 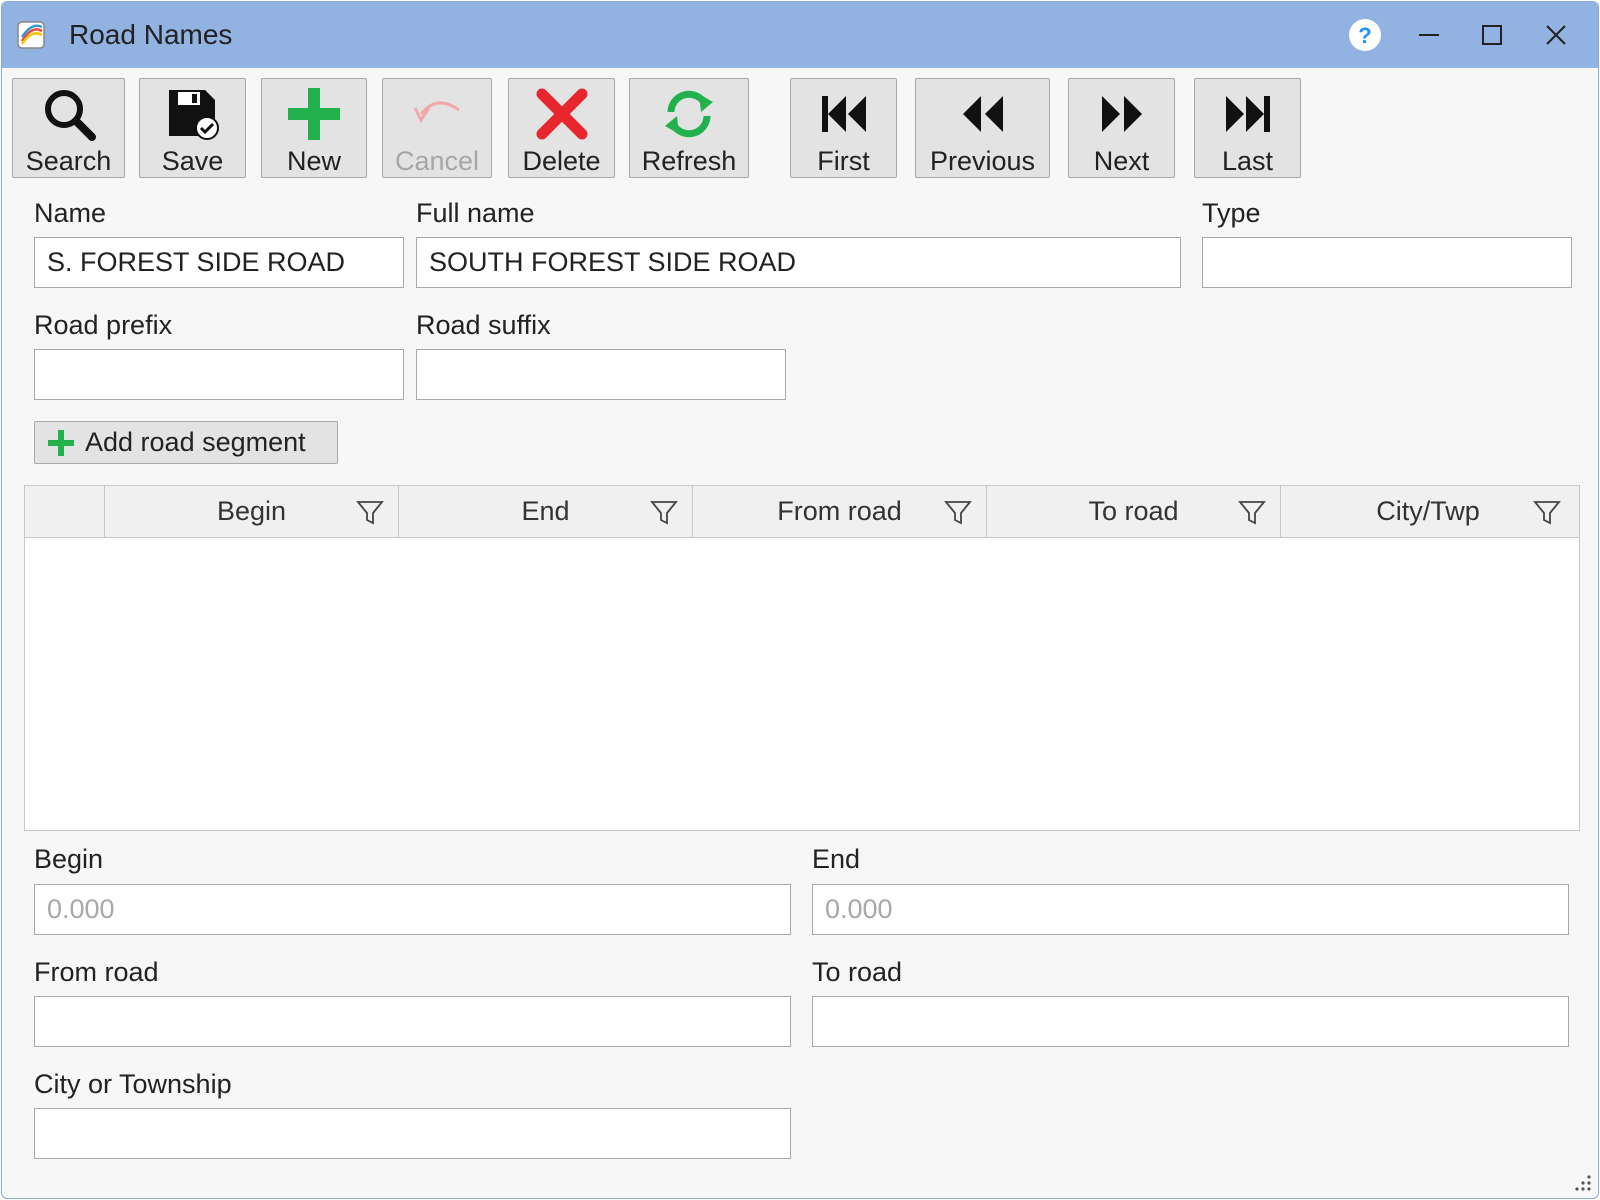 I want to click on add-road-segment-label: Add road segment, so click(x=195, y=442).